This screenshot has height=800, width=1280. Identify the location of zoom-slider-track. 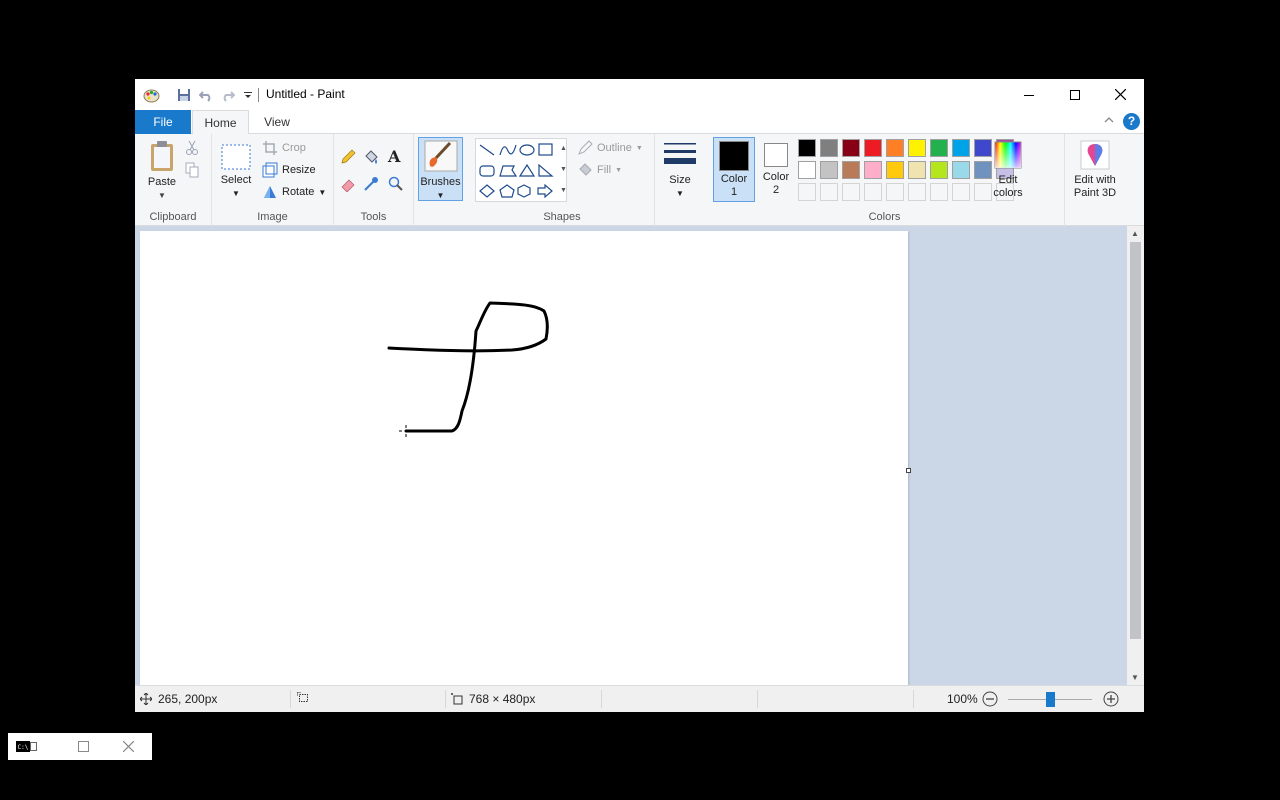
(1050, 699).